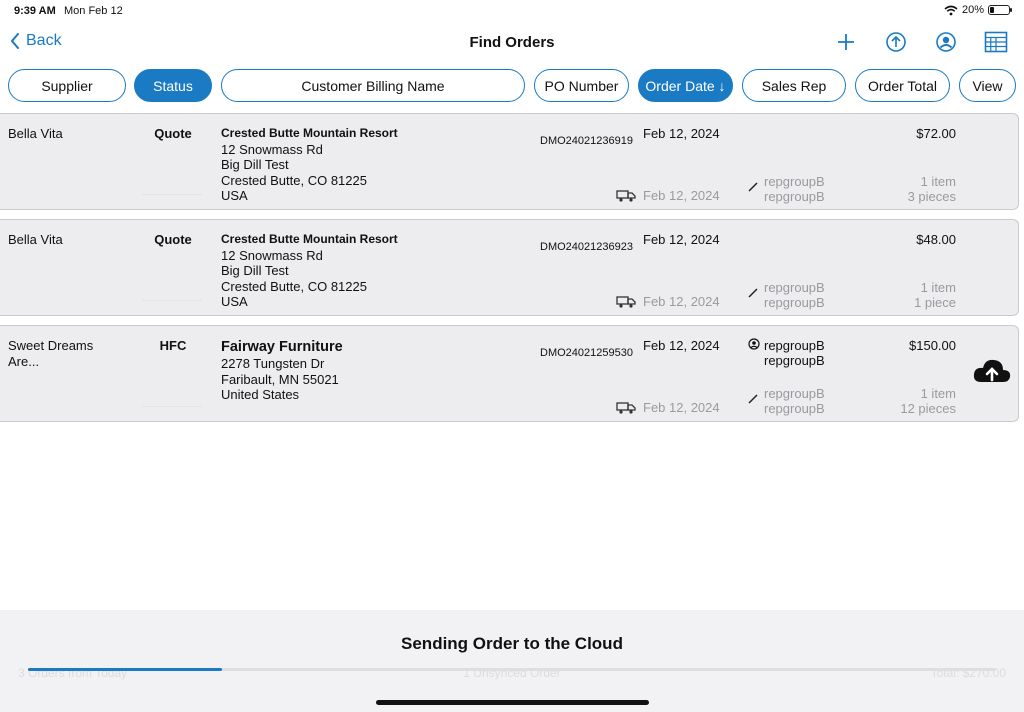 The height and width of the screenshot is (712, 1024). I want to click on cloud-upload-icon, so click(992, 372).